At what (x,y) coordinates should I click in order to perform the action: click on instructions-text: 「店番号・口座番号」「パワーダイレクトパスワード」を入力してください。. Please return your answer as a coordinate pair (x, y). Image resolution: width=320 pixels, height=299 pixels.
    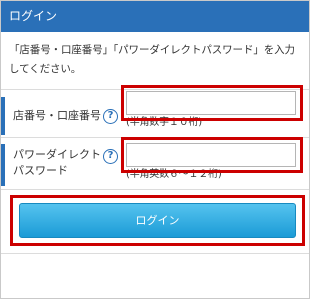
    Looking at the image, I should click on (152, 59).